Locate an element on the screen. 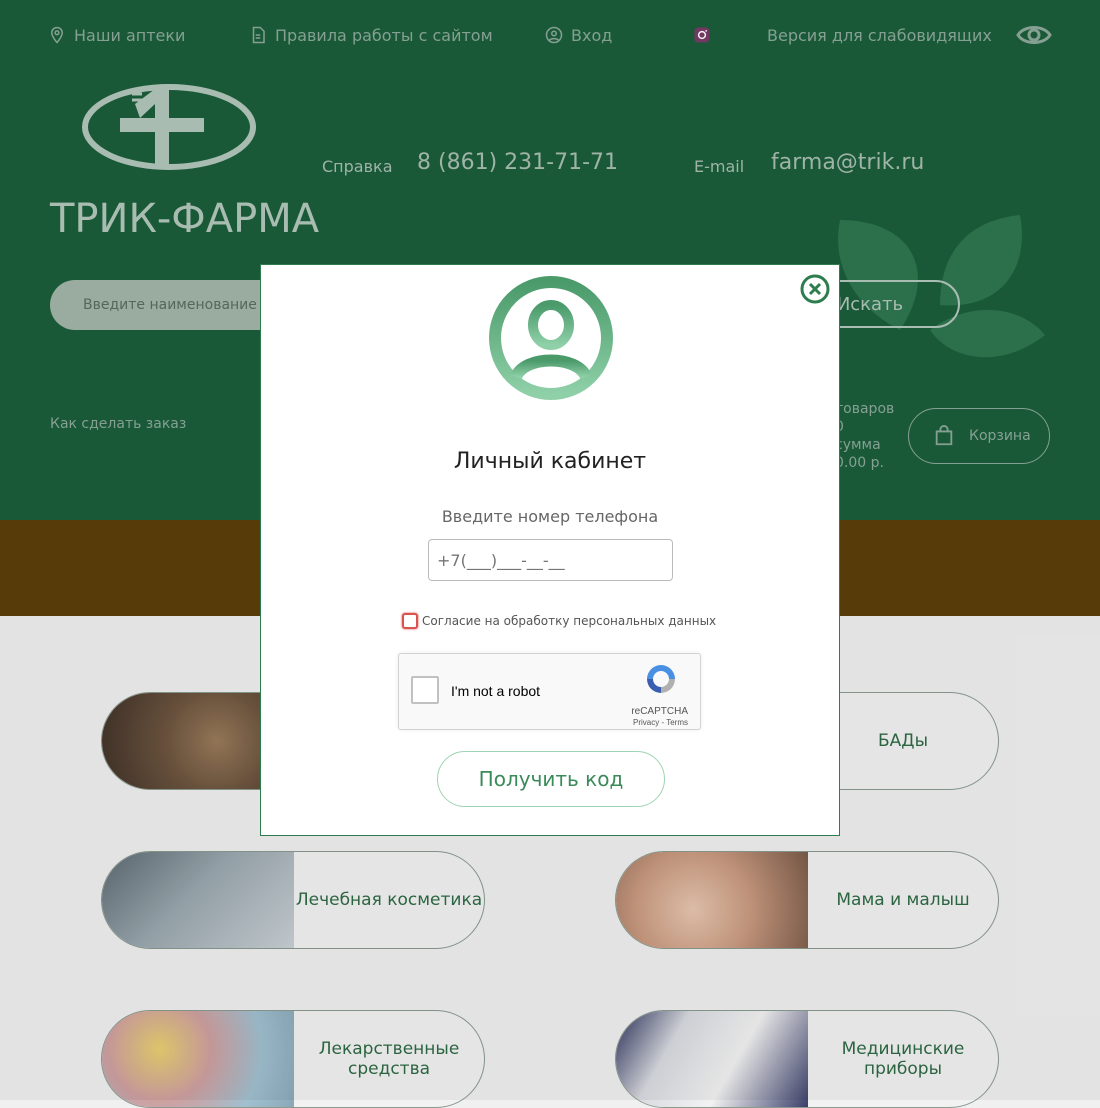  recaptcha-label: I'm not a robot is located at coordinates (496, 691).